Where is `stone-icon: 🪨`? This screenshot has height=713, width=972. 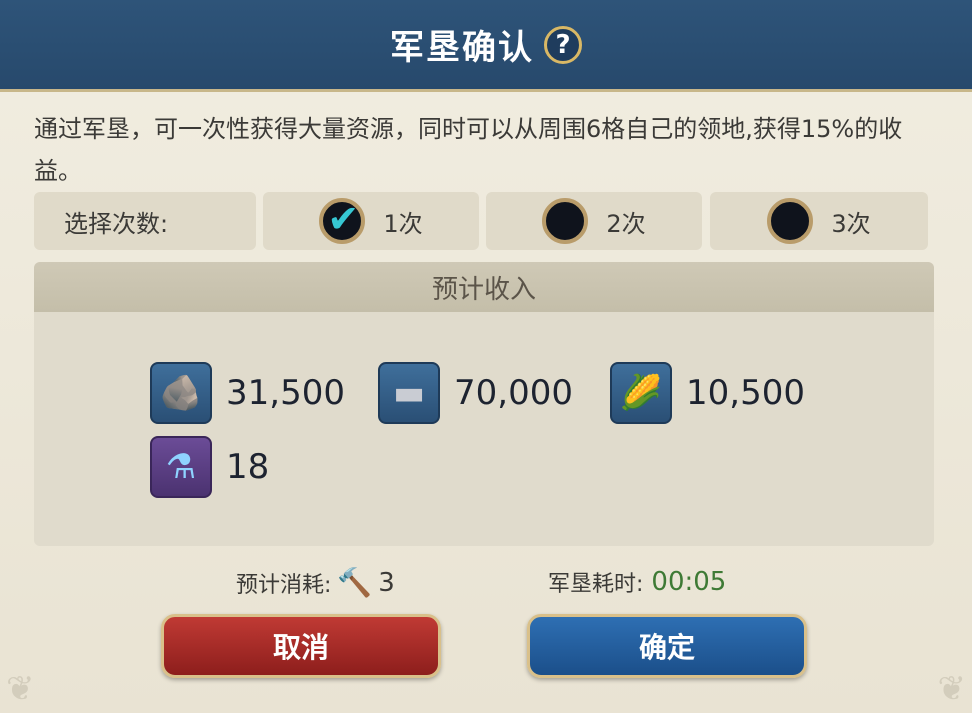
stone-icon: 🪨 is located at coordinates (181, 393).